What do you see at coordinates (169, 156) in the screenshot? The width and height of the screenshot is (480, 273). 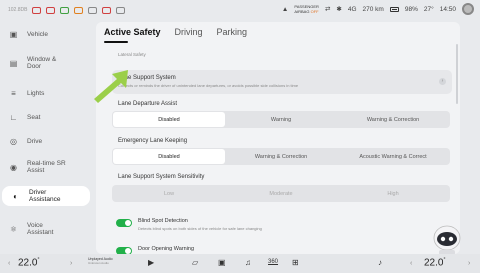 I see `elk-option-disabled: Disabled` at bounding box center [169, 156].